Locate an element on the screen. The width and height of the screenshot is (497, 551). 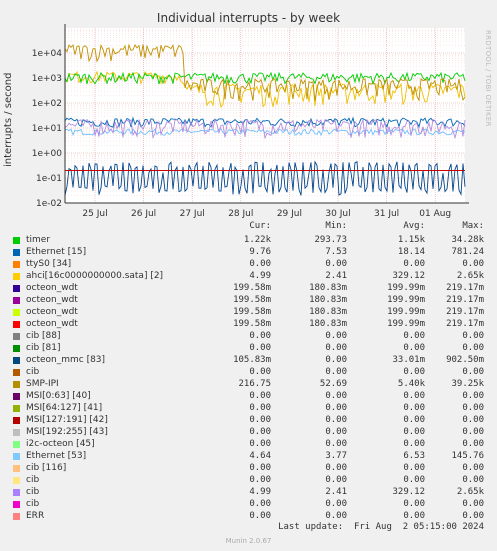
legend-row: i2c-octeon [45] 0.00 0.00 0.00 0.00 is located at coordinates (248, 445).